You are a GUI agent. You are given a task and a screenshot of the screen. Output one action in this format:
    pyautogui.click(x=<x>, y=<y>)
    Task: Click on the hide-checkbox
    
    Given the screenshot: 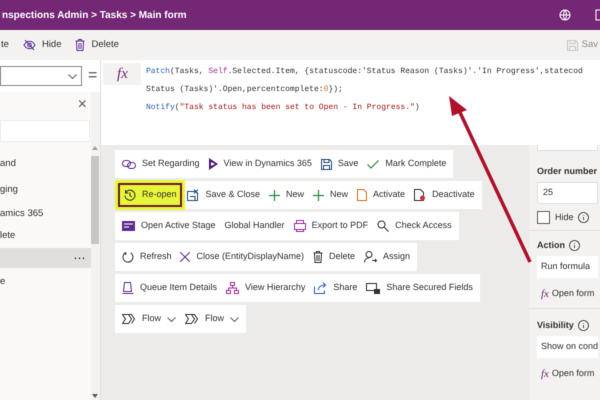 What is the action you would take?
    pyautogui.click(x=543, y=217)
    